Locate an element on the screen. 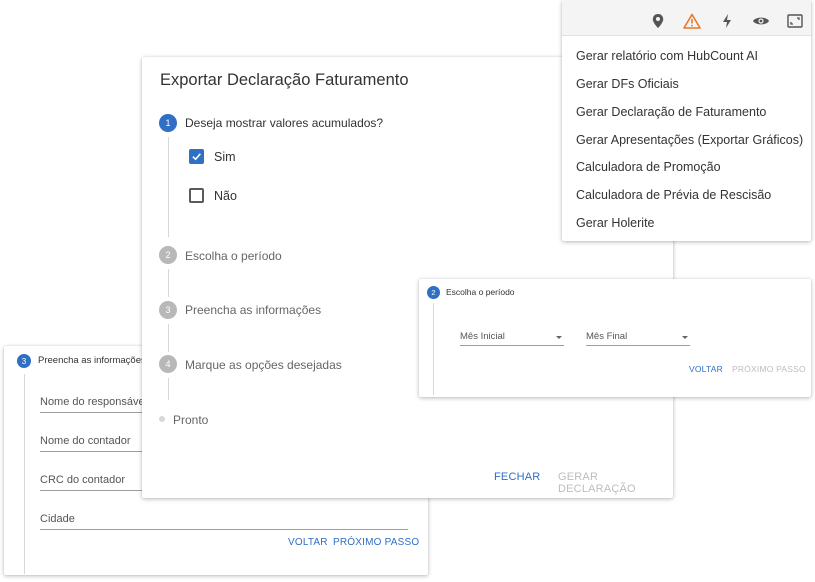 Image resolution: width=815 pixels, height=582 pixels. step-4-badge: 4 is located at coordinates (168, 364).